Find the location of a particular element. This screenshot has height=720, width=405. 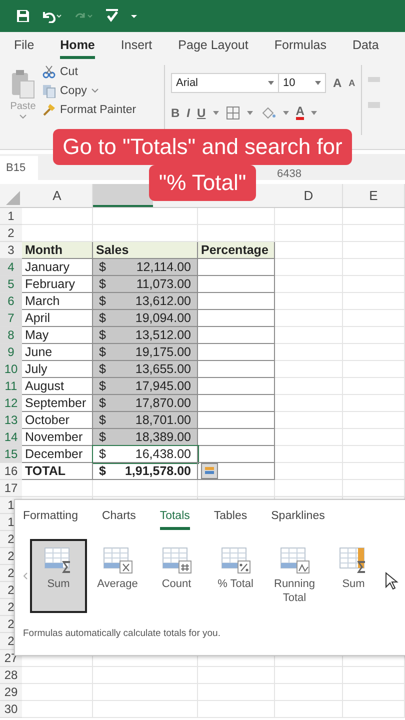

cut-button: Cut is located at coordinates (89, 72).